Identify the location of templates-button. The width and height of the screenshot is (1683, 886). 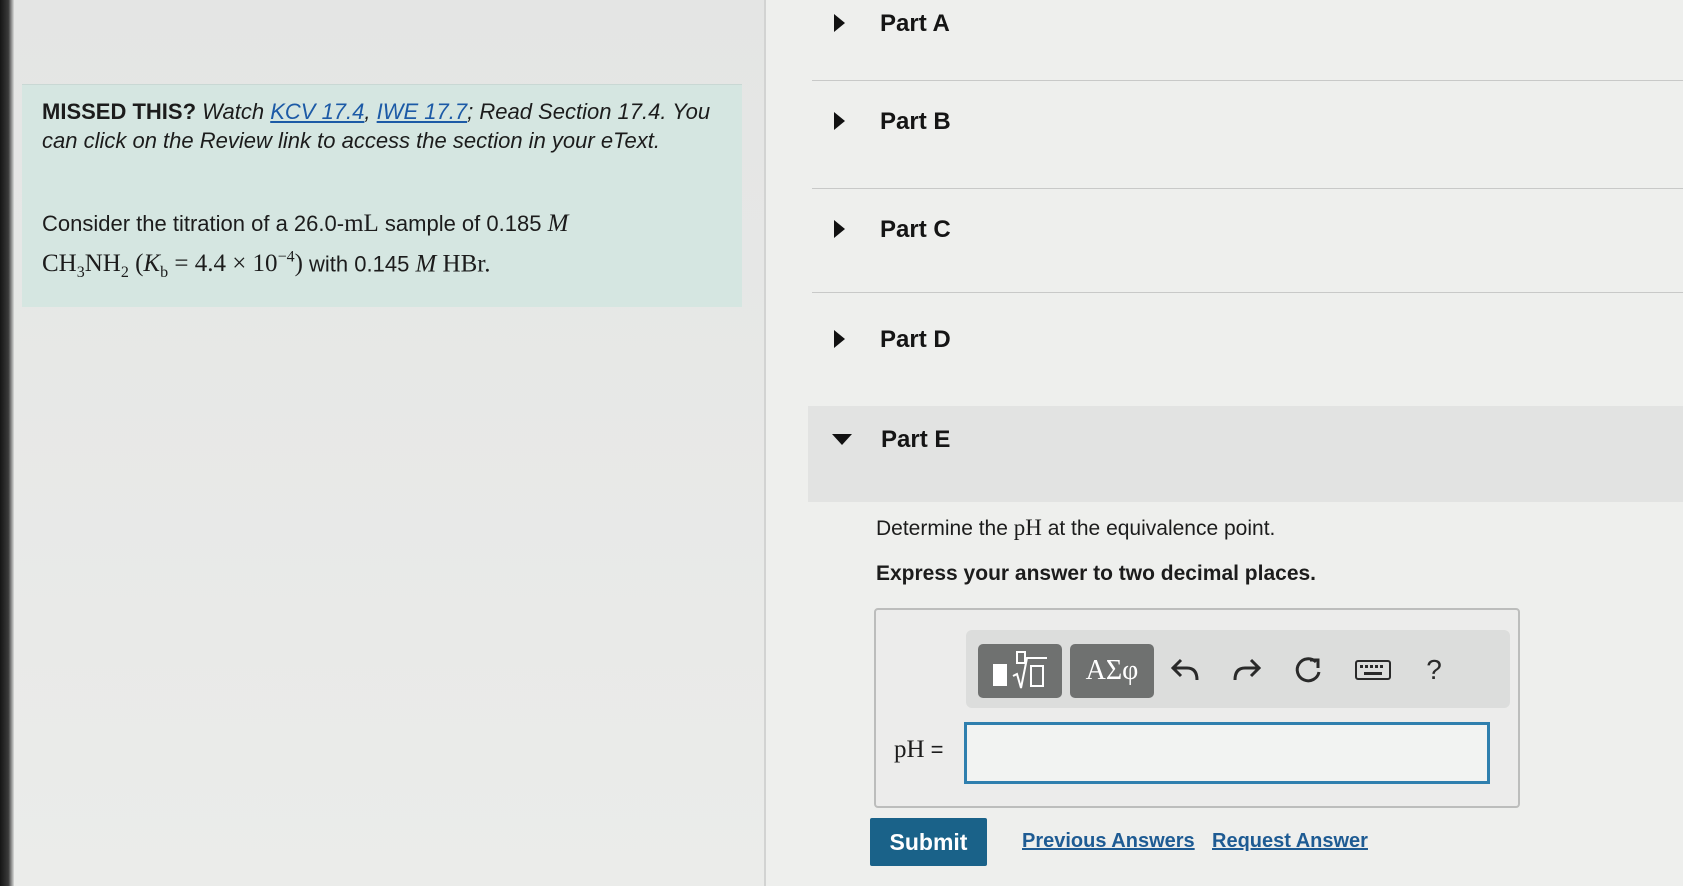
(1020, 671).